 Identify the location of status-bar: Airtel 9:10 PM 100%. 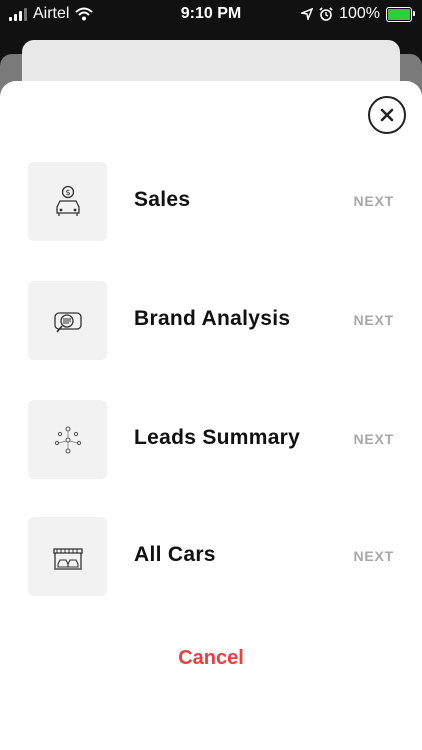
(211, 15).